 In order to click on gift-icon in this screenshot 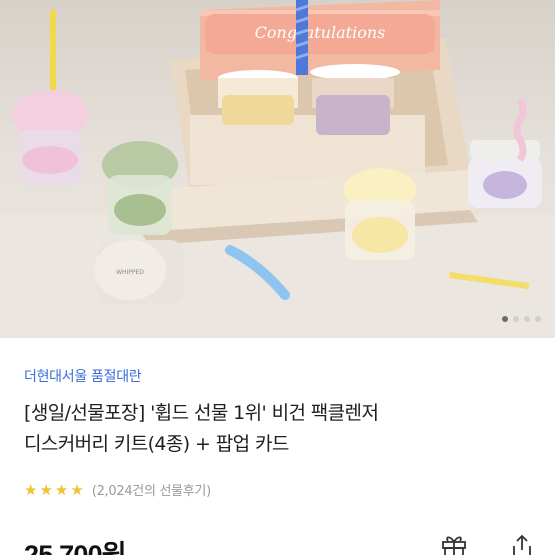, I will do `click(454, 545)`.